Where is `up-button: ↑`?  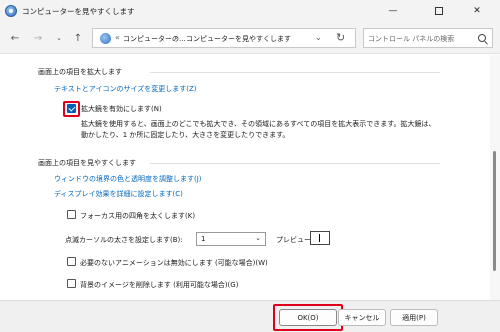 up-button: ↑ is located at coordinates (78, 38).